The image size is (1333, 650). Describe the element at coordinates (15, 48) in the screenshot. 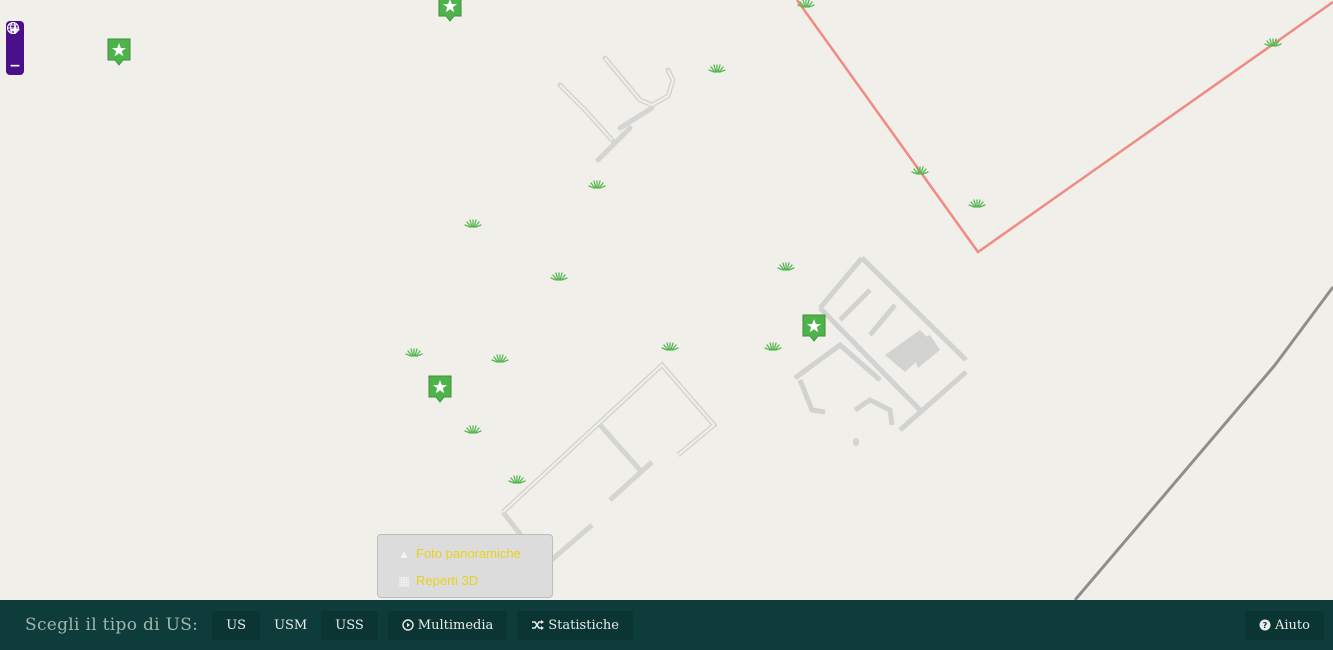

I see `zoom-control: + −` at that location.